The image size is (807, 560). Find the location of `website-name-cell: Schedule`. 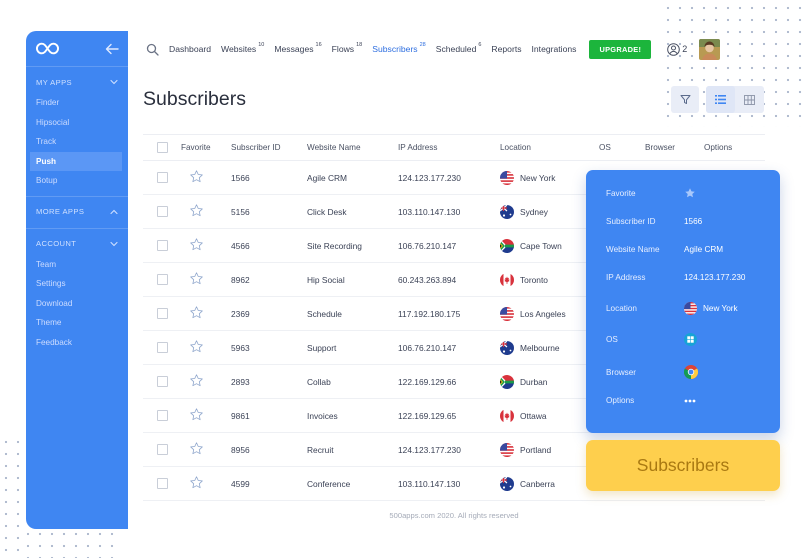

website-name-cell: Schedule is located at coordinates (324, 313).